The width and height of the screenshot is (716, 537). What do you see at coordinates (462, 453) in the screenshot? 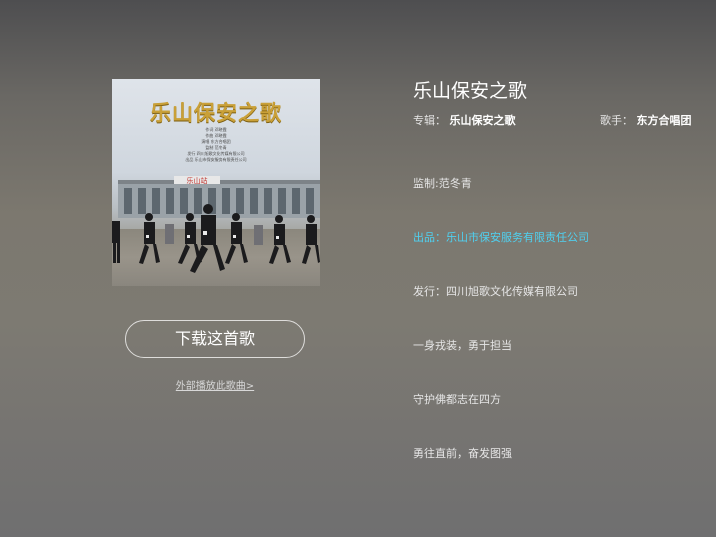
I see `lyric-line: 勇往直前，奋发图强` at bounding box center [462, 453].